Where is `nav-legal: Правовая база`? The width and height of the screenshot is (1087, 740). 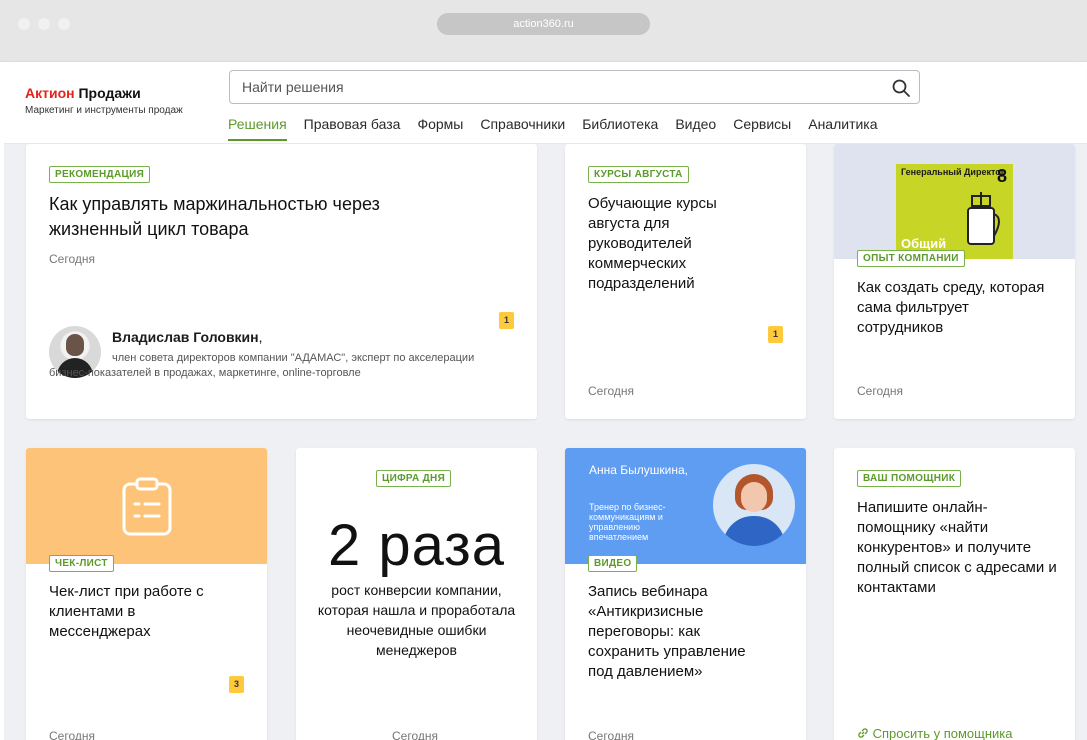
nav-legal: Правовая база is located at coordinates (352, 128).